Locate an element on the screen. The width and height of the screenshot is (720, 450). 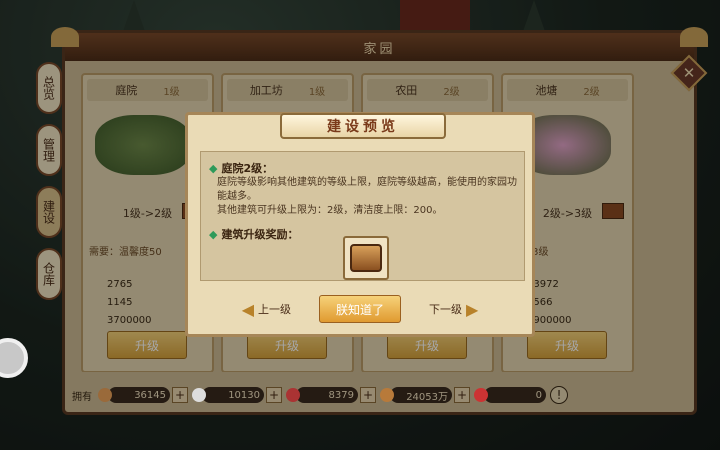
arrow-right-icon: ▶ is located at coordinates (472, 309).